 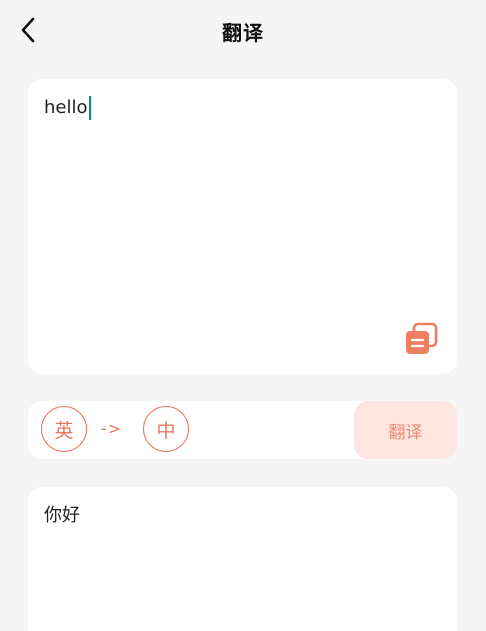 What do you see at coordinates (242, 430) in the screenshot?
I see `language-bar: 英 -> 中 翻译` at bounding box center [242, 430].